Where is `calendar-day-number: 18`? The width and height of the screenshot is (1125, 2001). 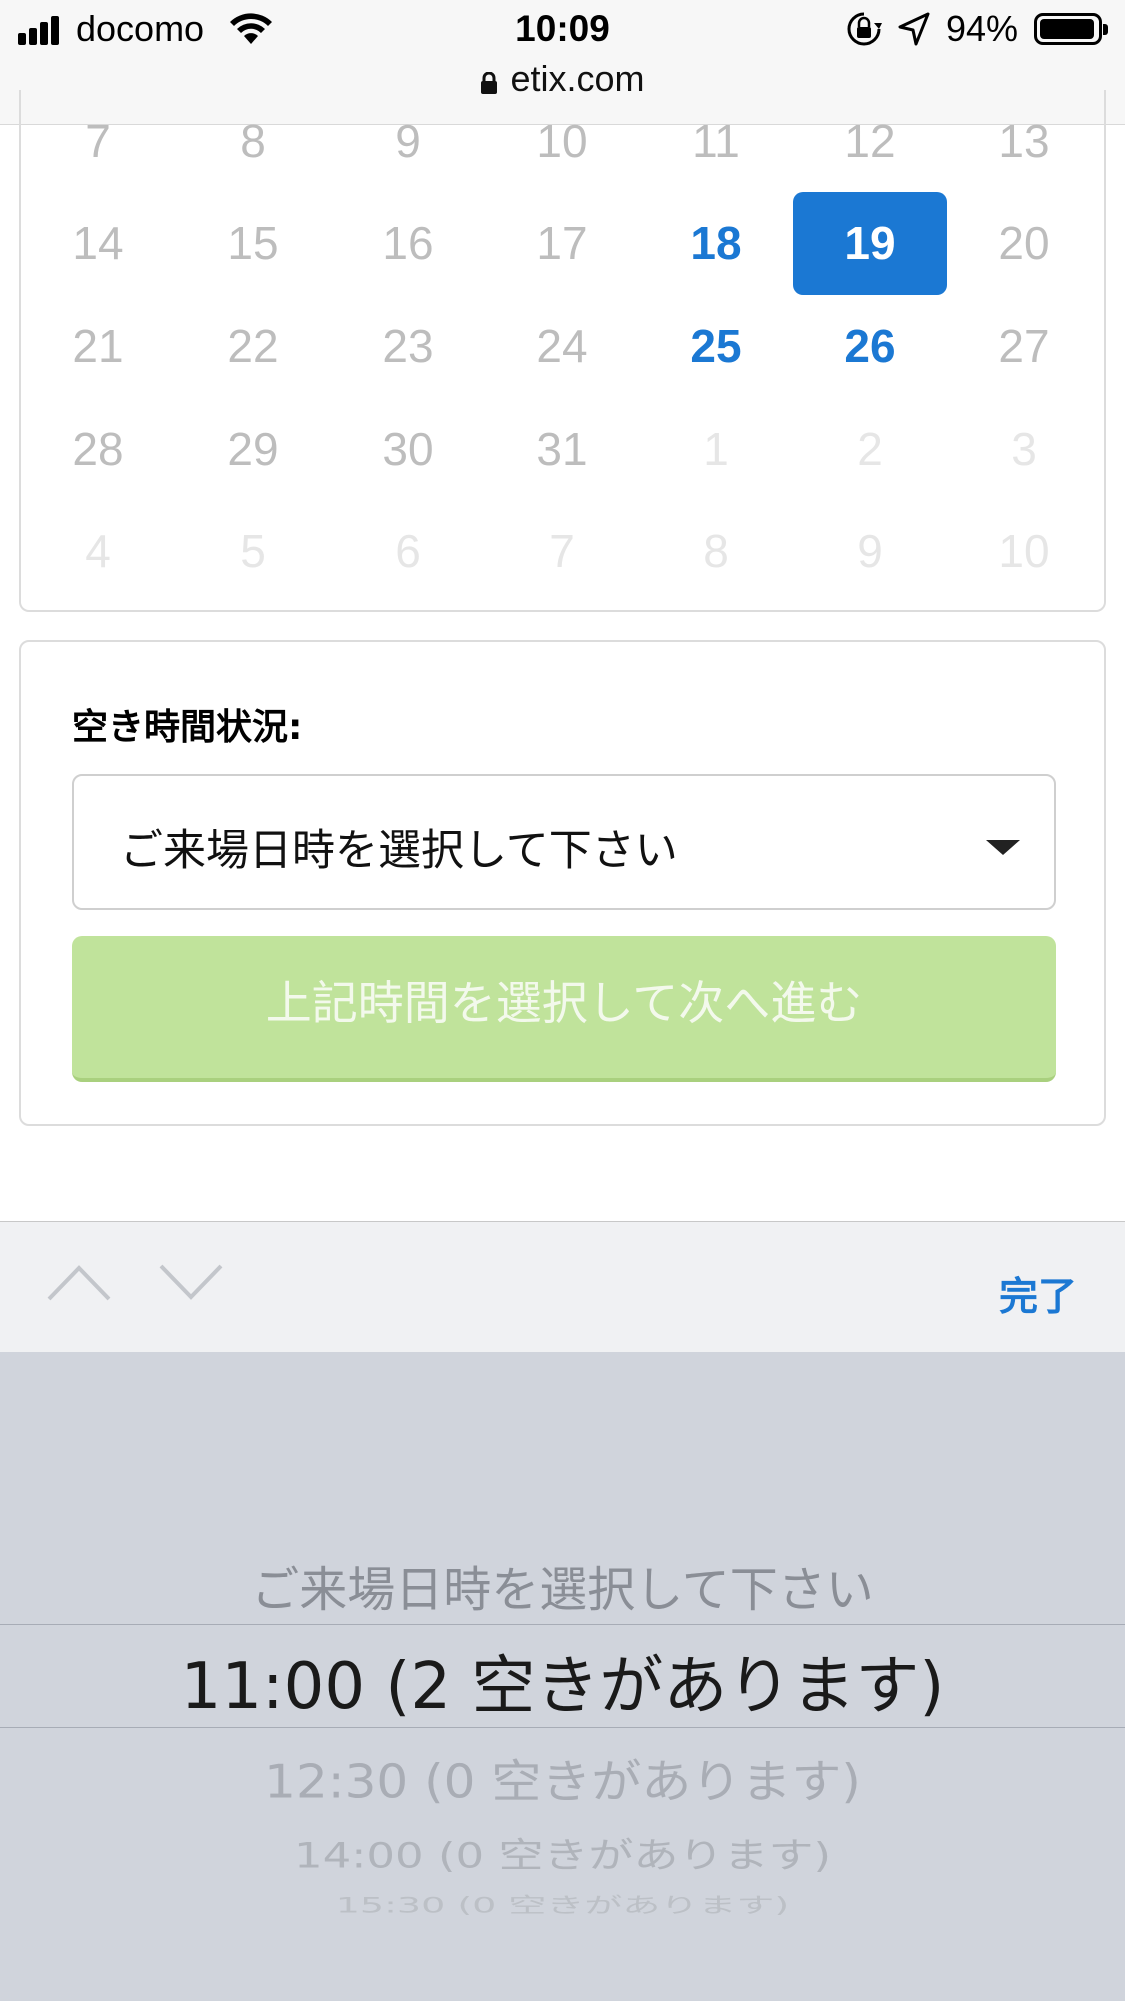 calendar-day-number: 18 is located at coordinates (716, 243).